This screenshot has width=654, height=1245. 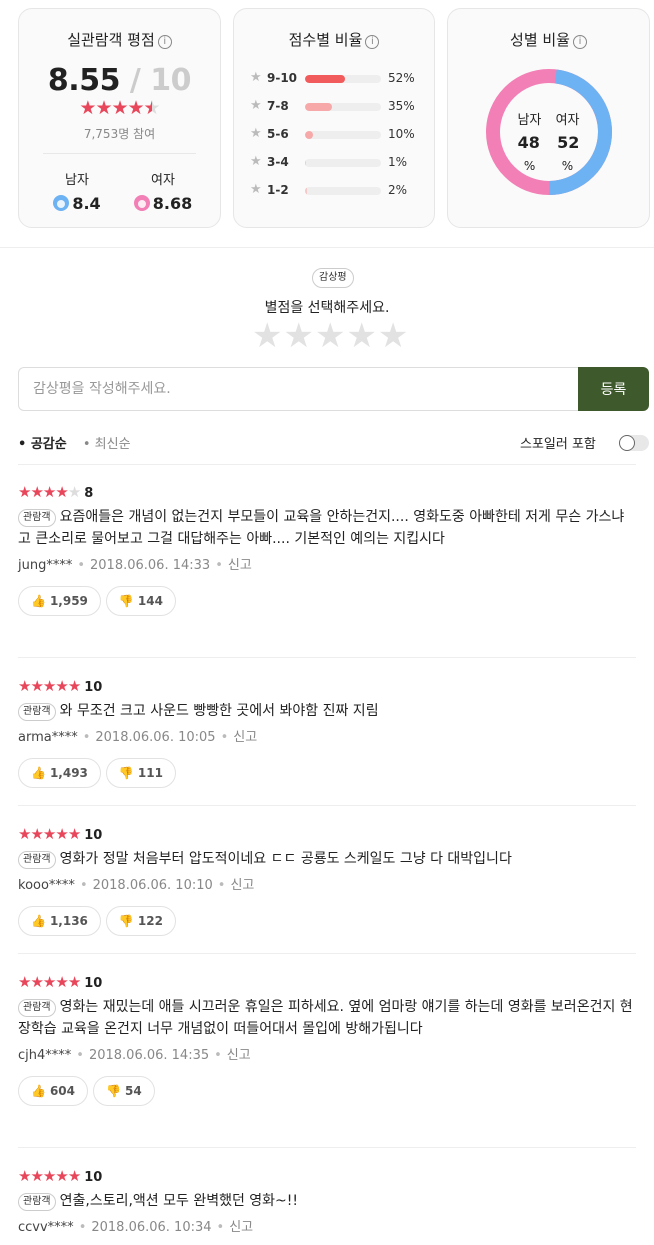 I want to click on distribution-percent: 52%, so click(x=401, y=78).